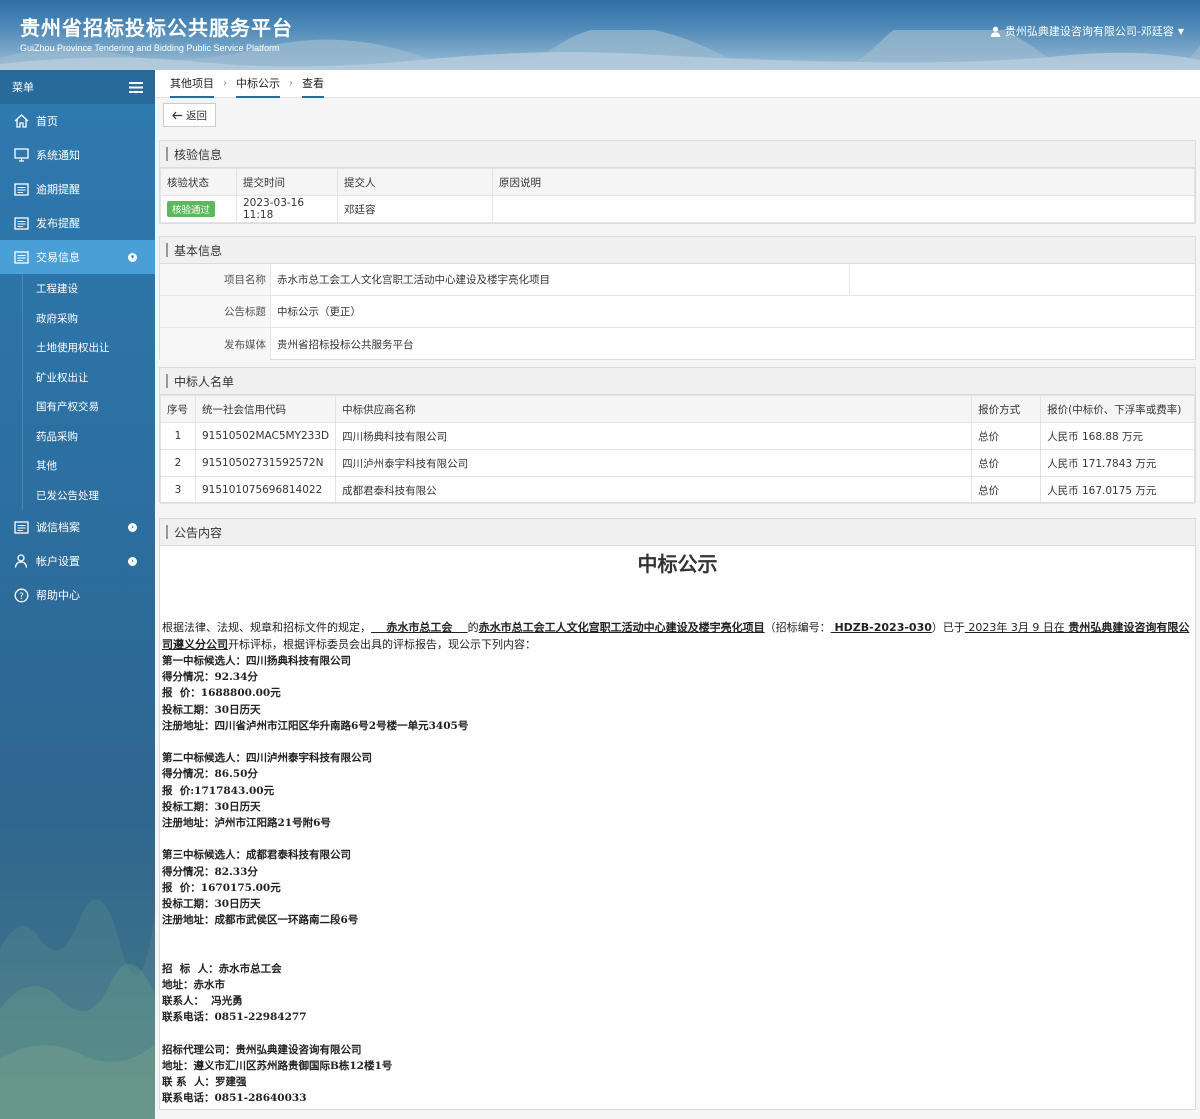 The width and height of the screenshot is (1200, 1119). I want to click on table-cell: 91510502MAC5MY233D, so click(265, 436).